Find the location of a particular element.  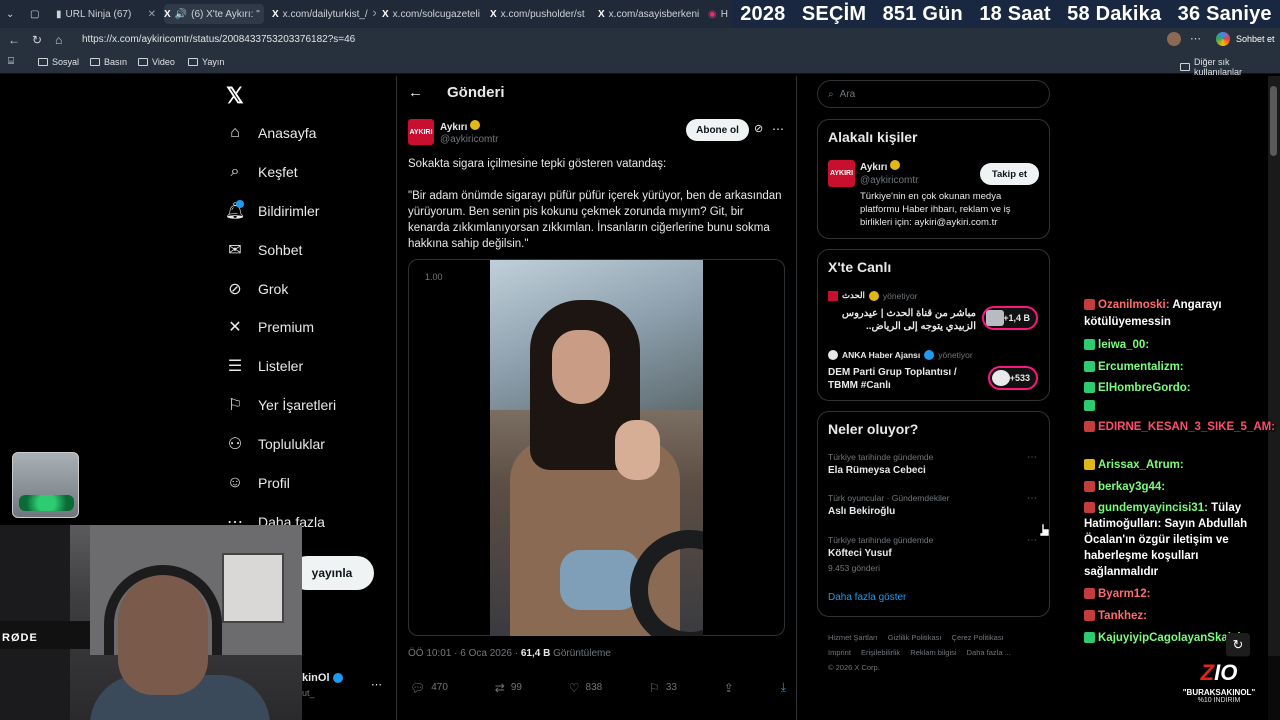

tab-dailyturkist: X x.com/dailyturkist_/ ✕ is located at coordinates (324, 14).